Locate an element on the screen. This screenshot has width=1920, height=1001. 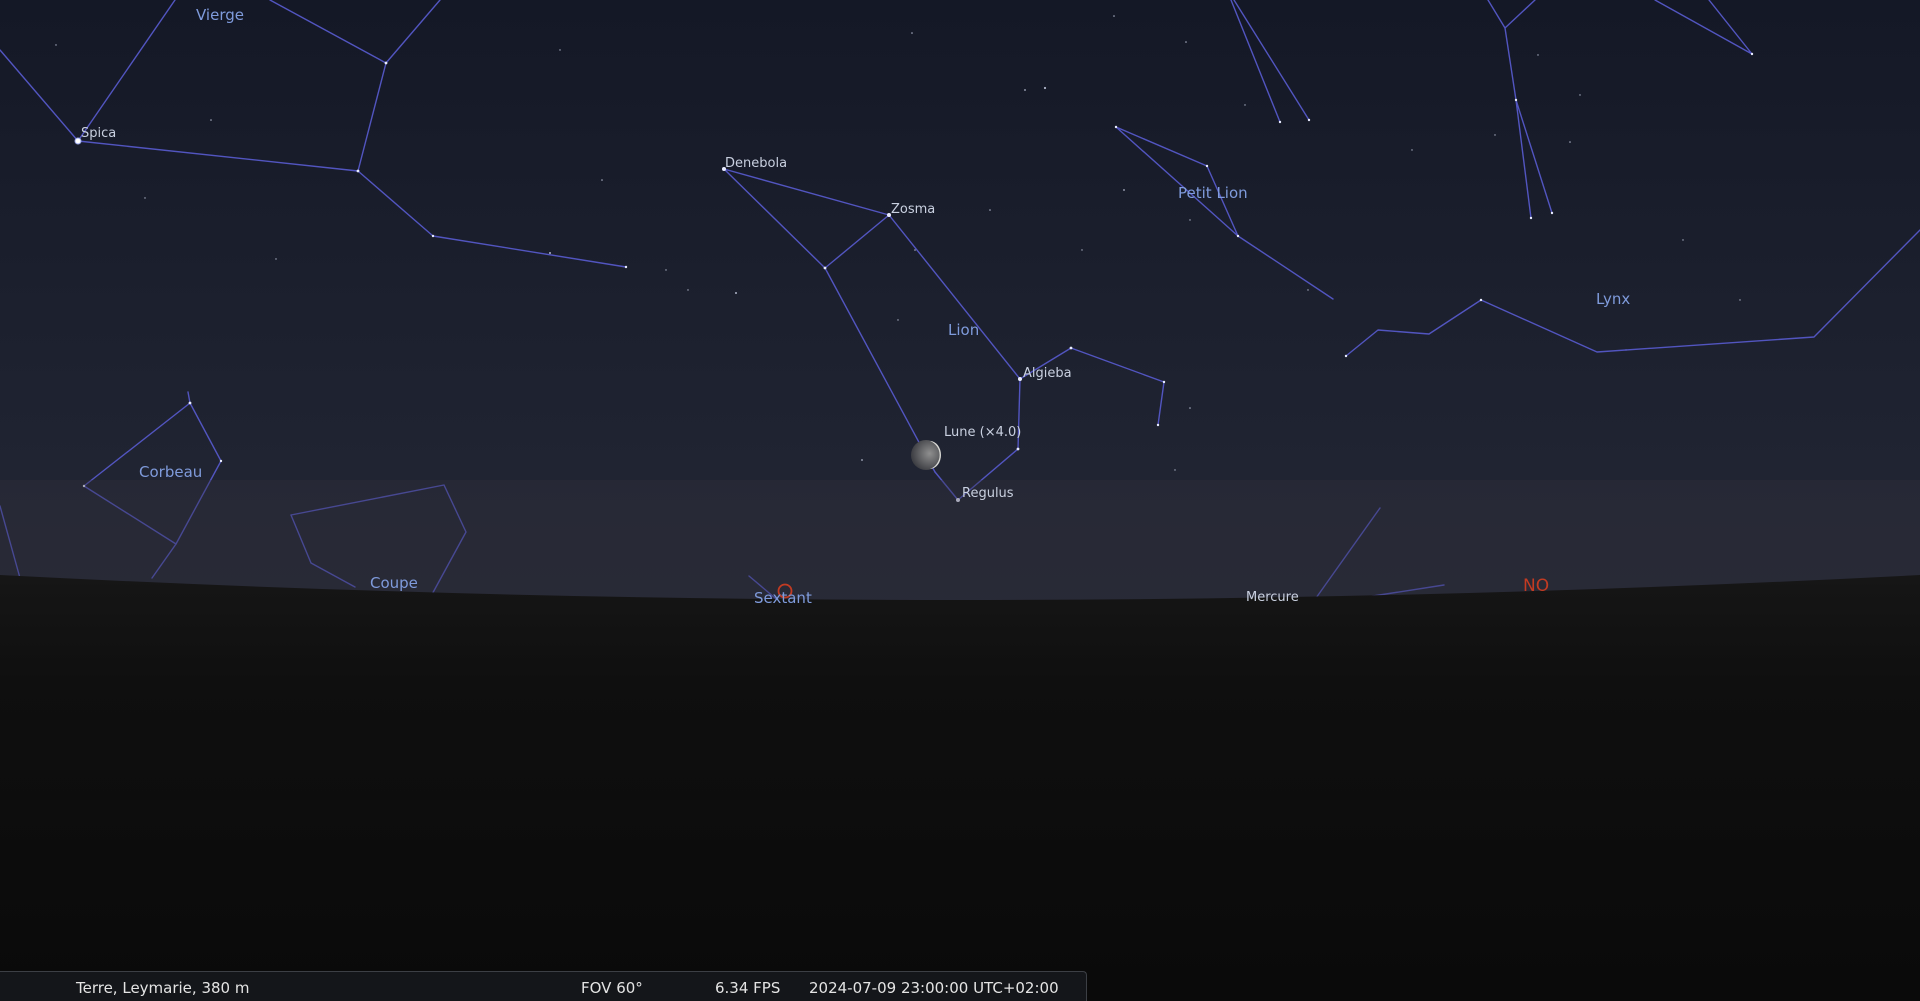
star-label-zosma: Zosma is located at coordinates (913, 209).